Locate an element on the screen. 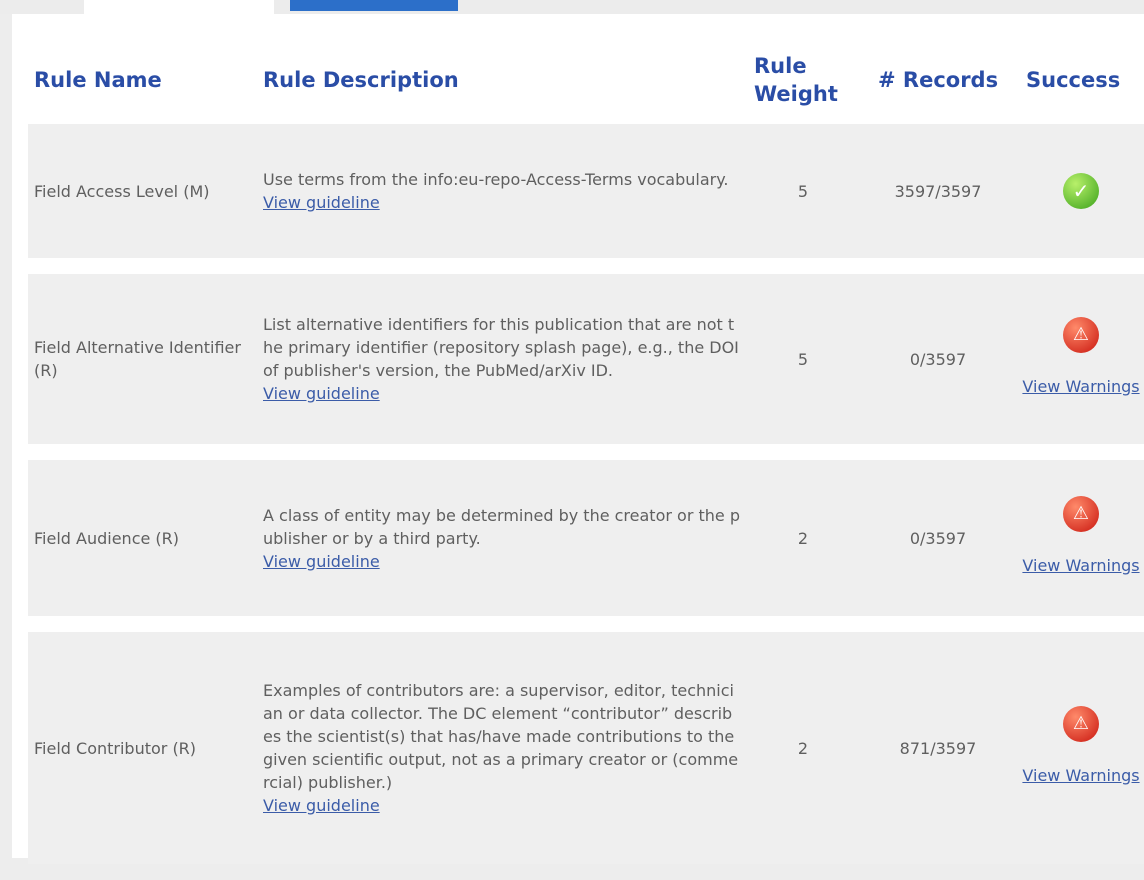 This screenshot has height=880, width=1144. header-success: Success is located at coordinates (1073, 80).